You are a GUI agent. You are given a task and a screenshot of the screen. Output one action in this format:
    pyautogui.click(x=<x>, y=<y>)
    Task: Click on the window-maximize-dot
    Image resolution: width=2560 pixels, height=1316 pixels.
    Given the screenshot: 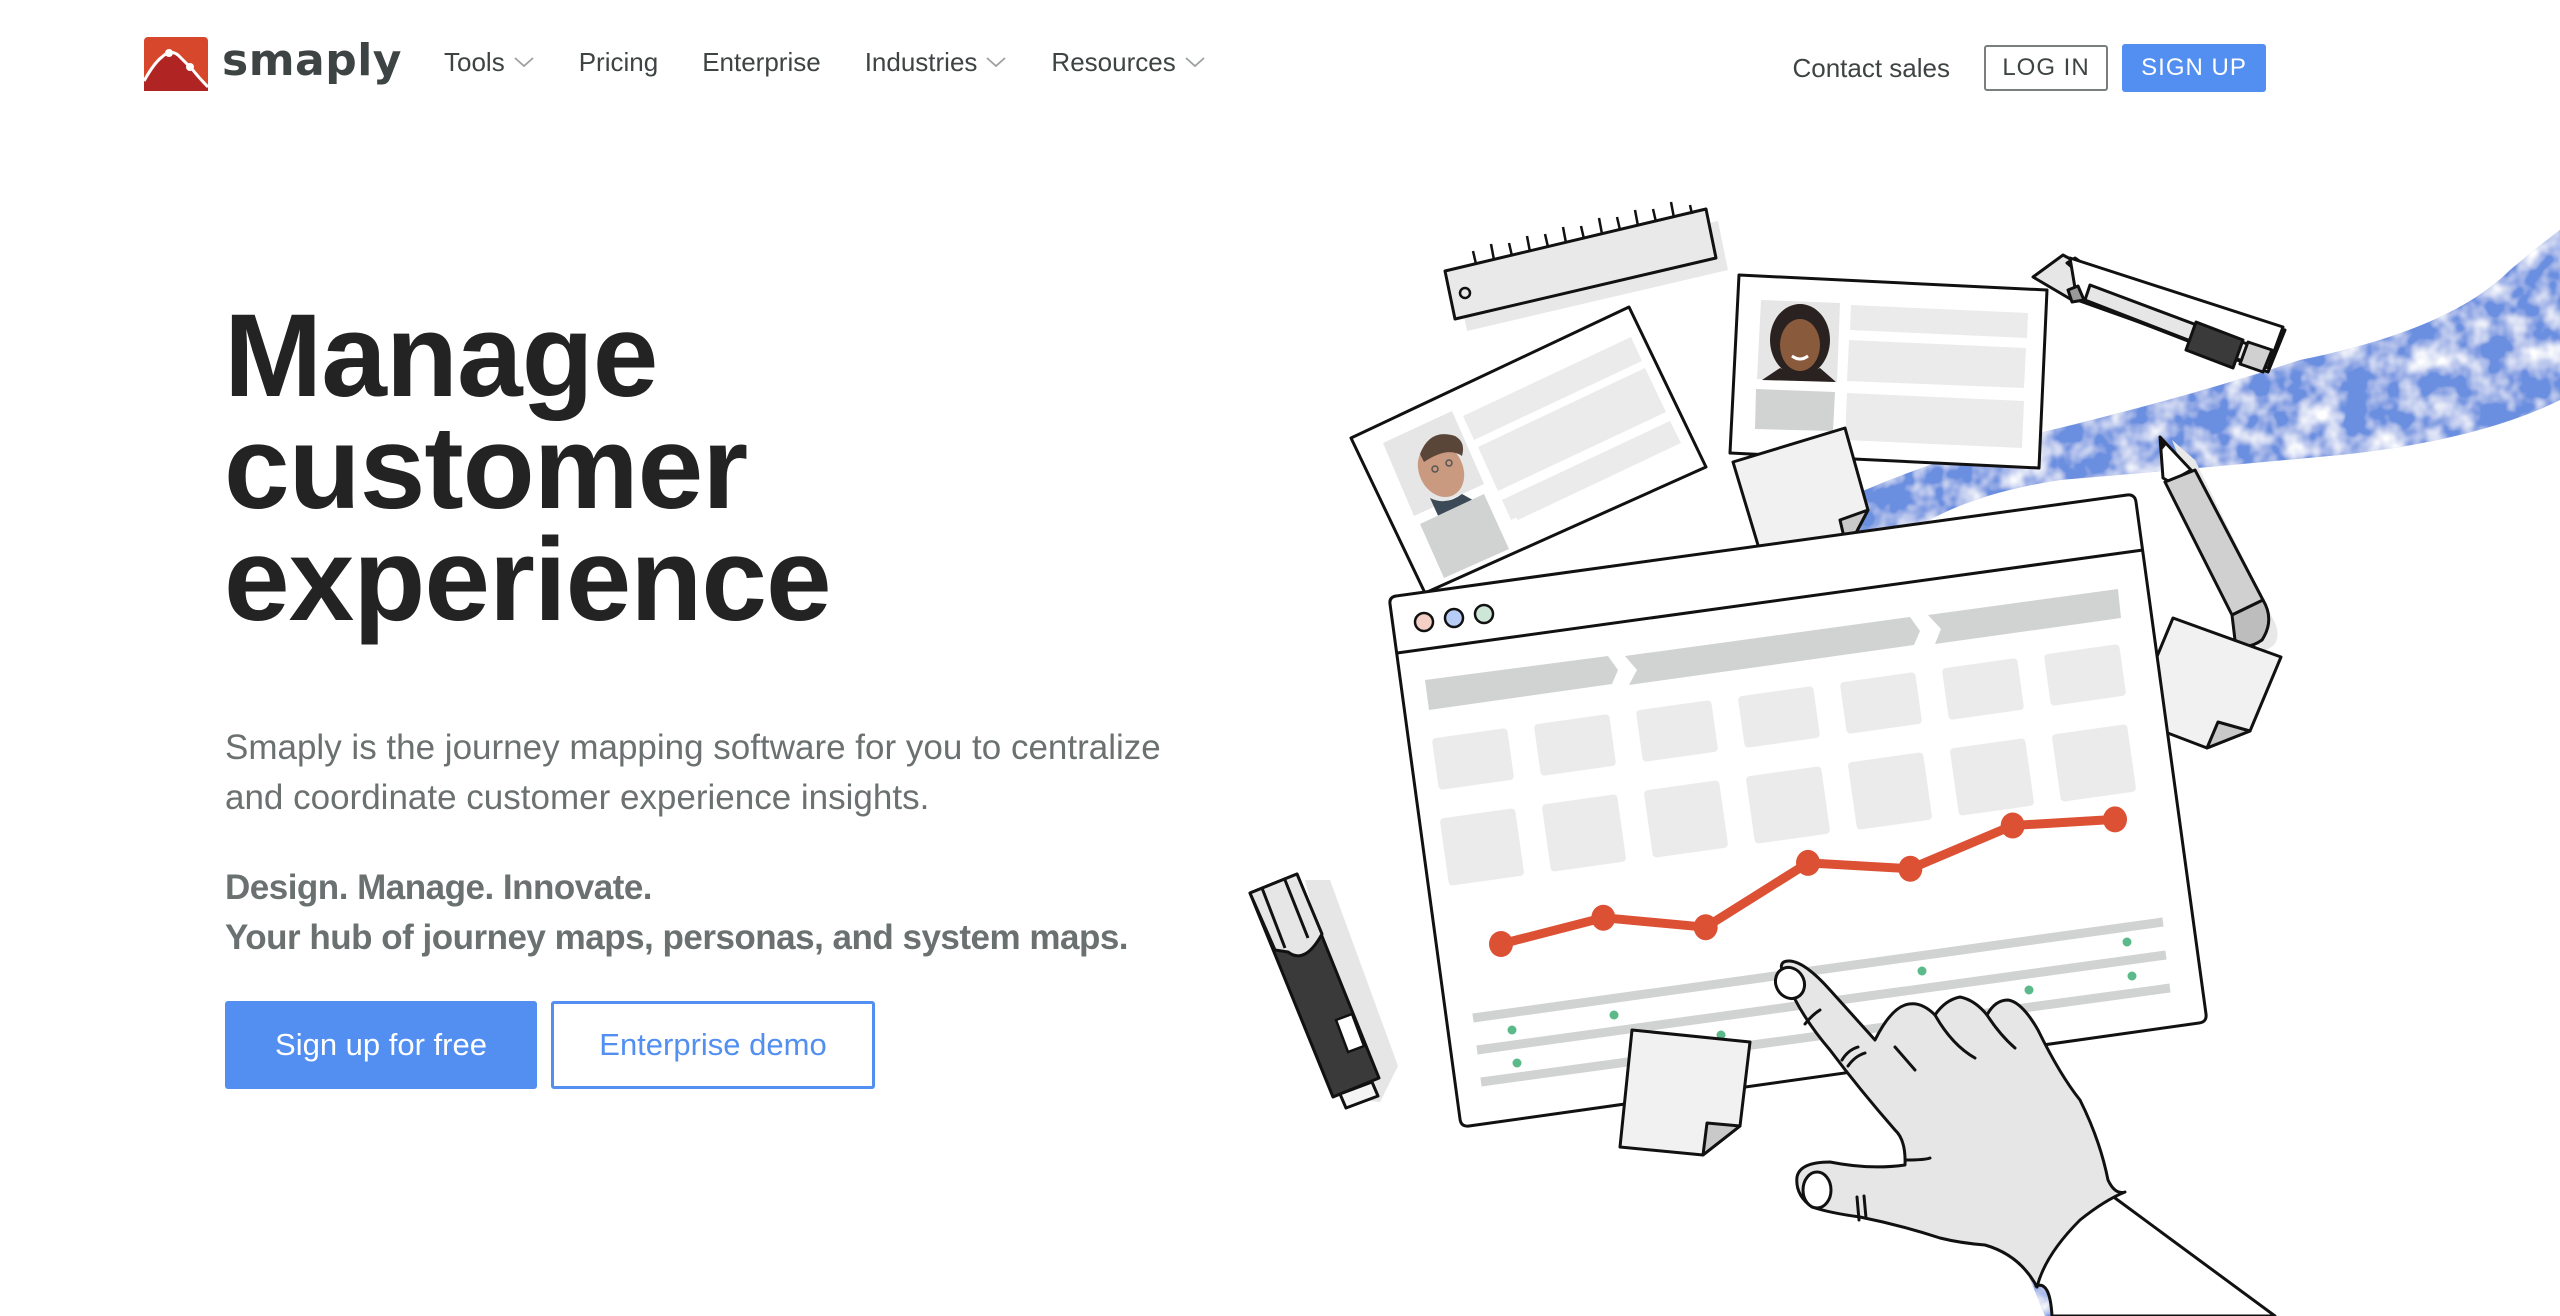 What is the action you would take?
    pyautogui.click(x=1484, y=614)
    